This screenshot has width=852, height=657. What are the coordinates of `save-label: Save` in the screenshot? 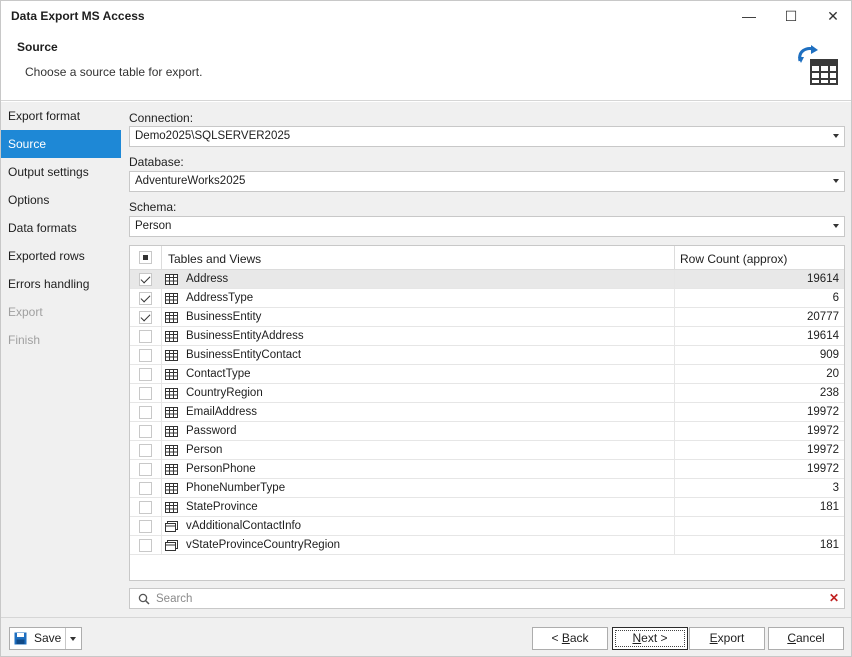 It's located at (48, 638).